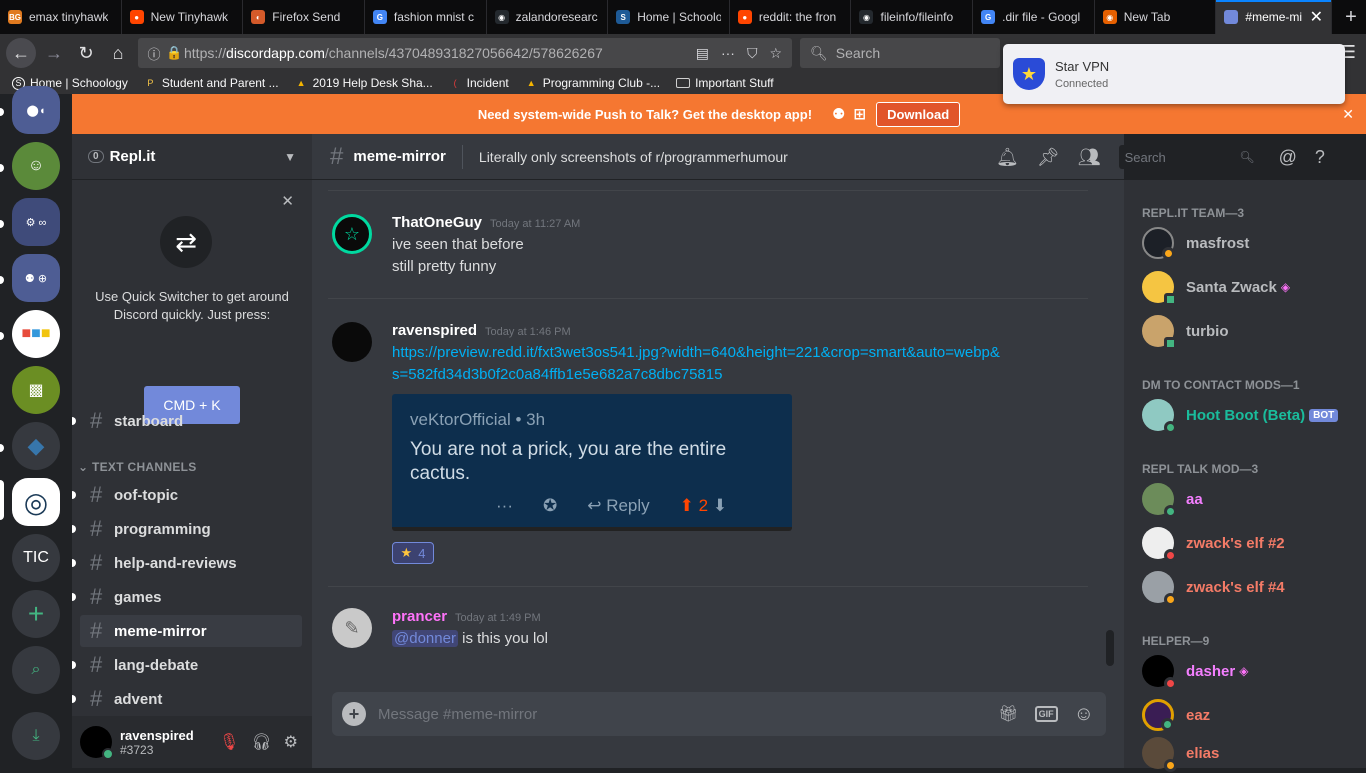 The height and width of the screenshot is (773, 1366). I want to click on close-tab-icon: ✕, so click(1316, 17).